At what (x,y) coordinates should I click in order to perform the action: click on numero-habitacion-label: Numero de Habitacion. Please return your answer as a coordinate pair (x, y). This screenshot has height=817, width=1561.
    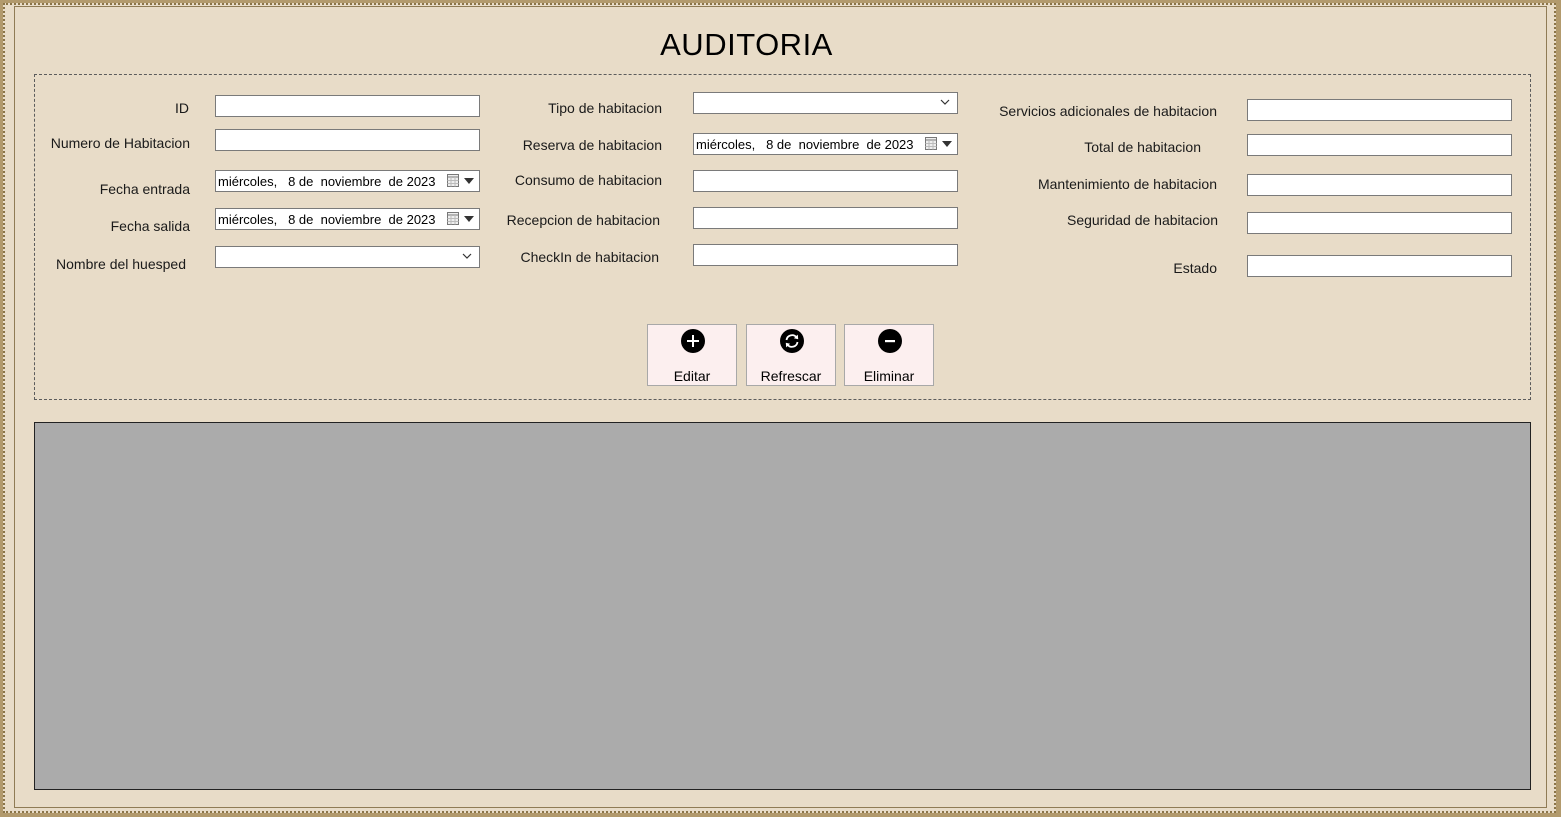
    Looking at the image, I should click on (120, 143).